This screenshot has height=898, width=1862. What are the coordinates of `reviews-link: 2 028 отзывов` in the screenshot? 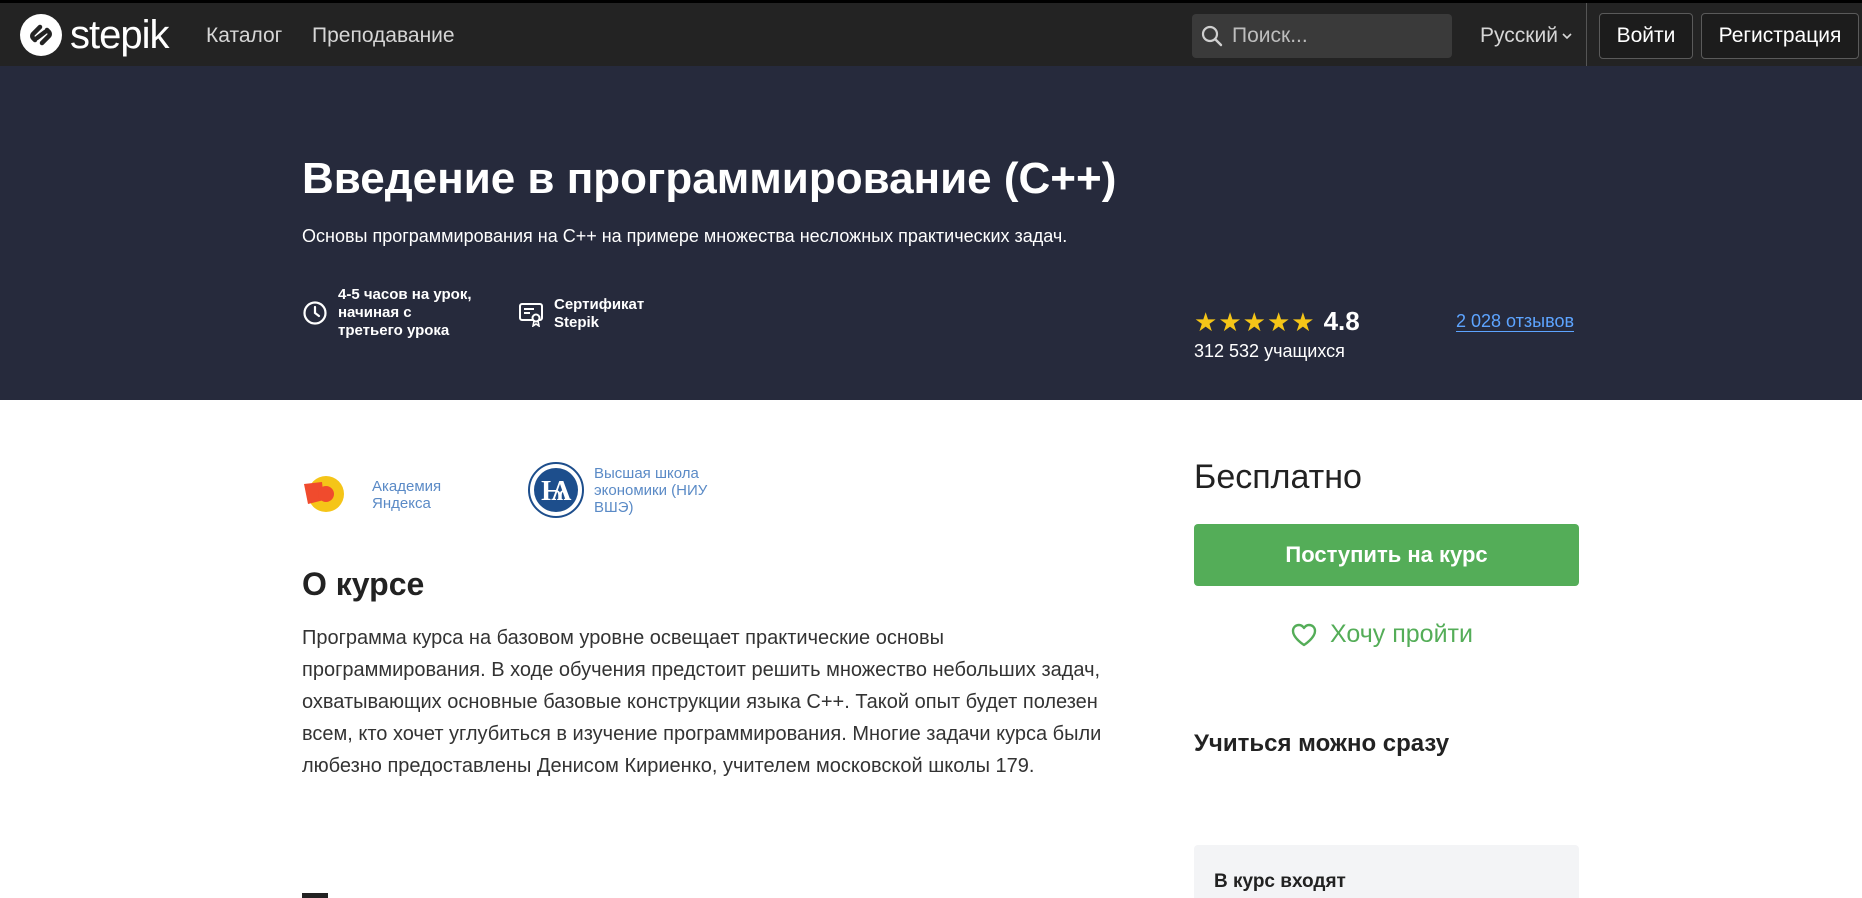 It's located at (1515, 321).